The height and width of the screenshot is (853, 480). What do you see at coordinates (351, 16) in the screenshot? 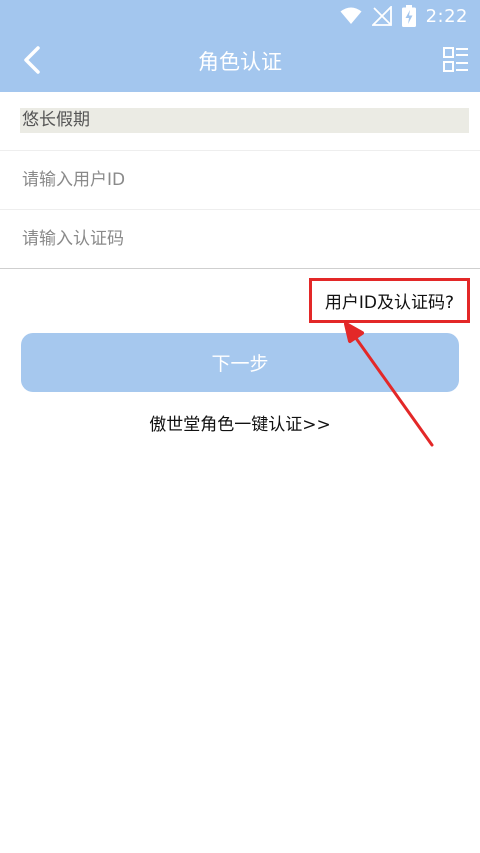
I see `wifi-icon` at bounding box center [351, 16].